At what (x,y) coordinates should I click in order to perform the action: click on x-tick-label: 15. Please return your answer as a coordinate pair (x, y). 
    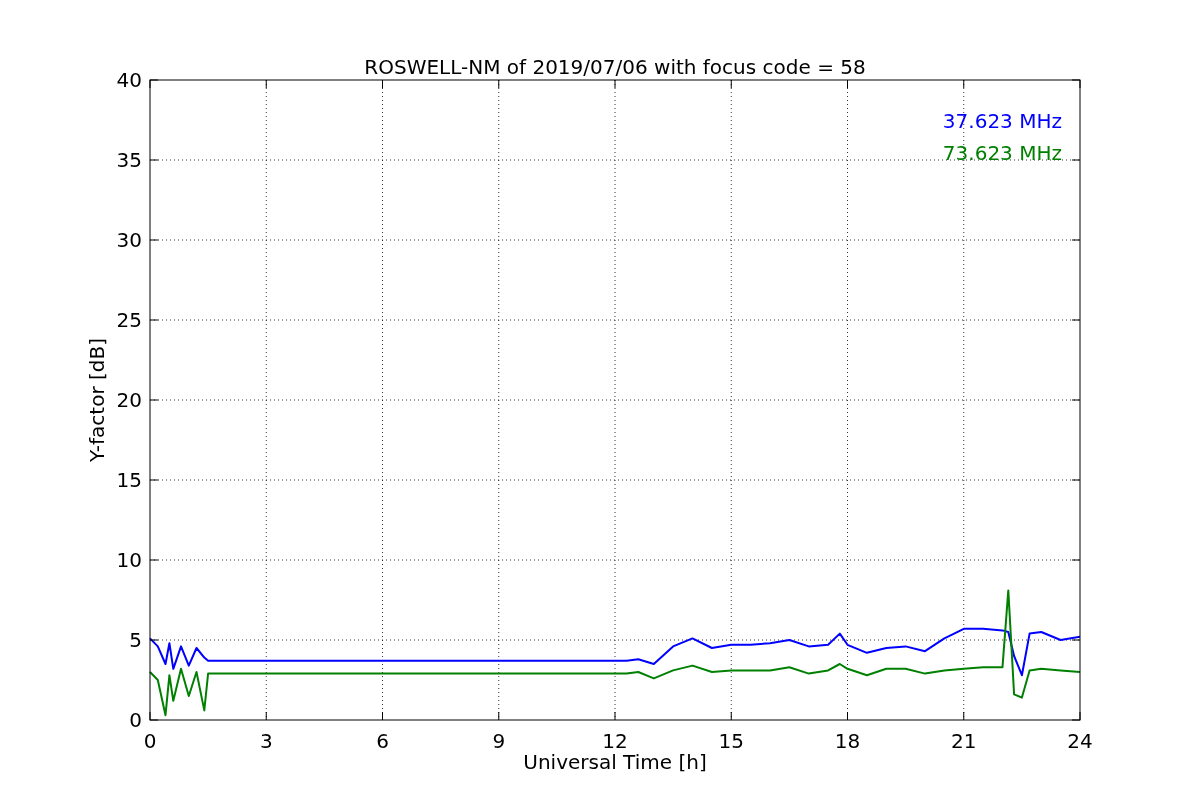
    Looking at the image, I should click on (731, 741).